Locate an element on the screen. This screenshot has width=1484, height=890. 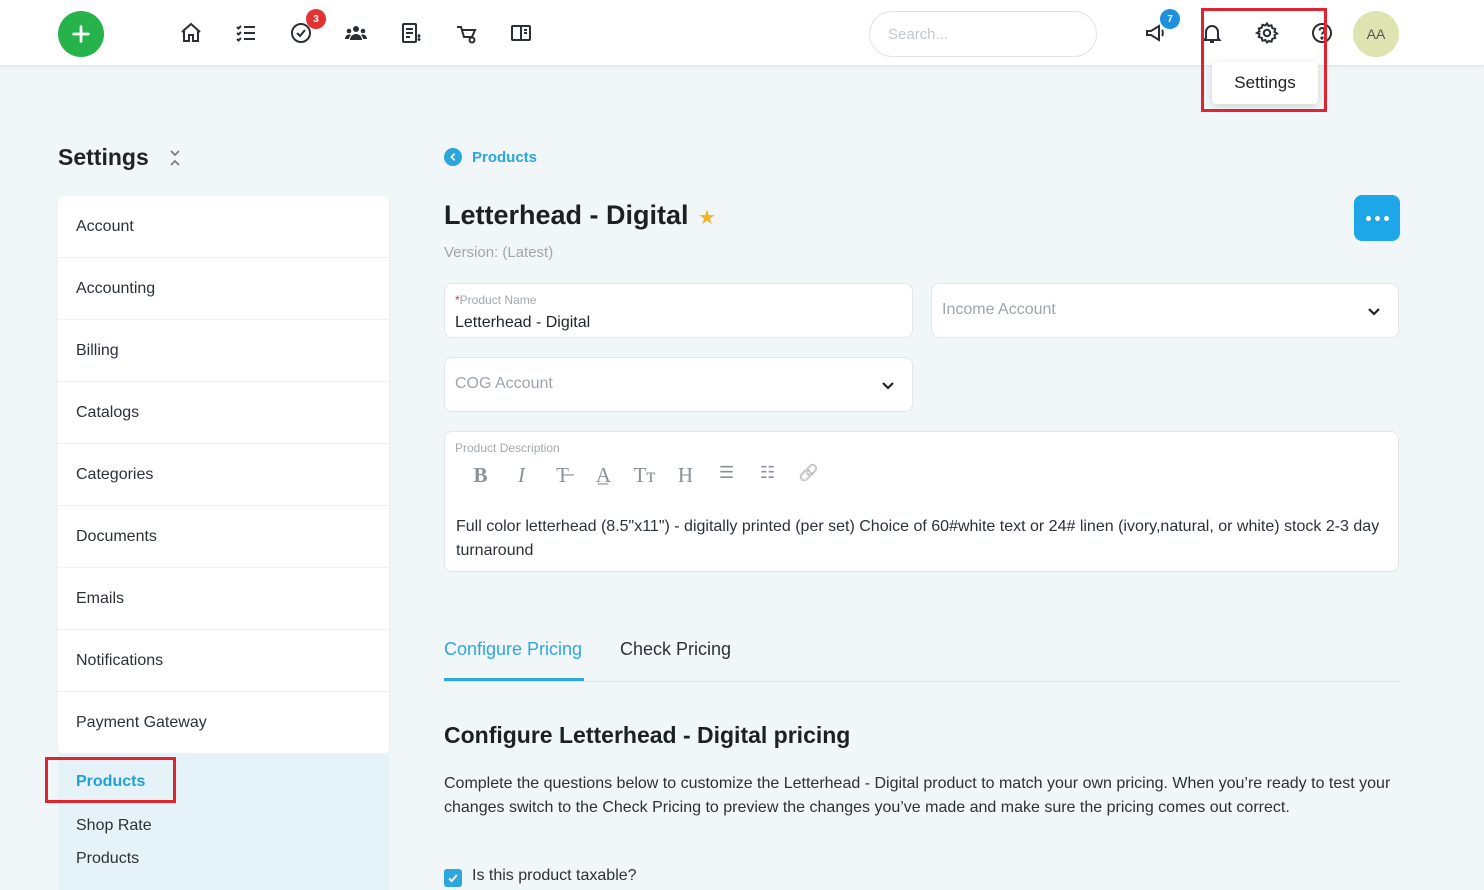
breadcrumb: Products is located at coordinates (490, 157).